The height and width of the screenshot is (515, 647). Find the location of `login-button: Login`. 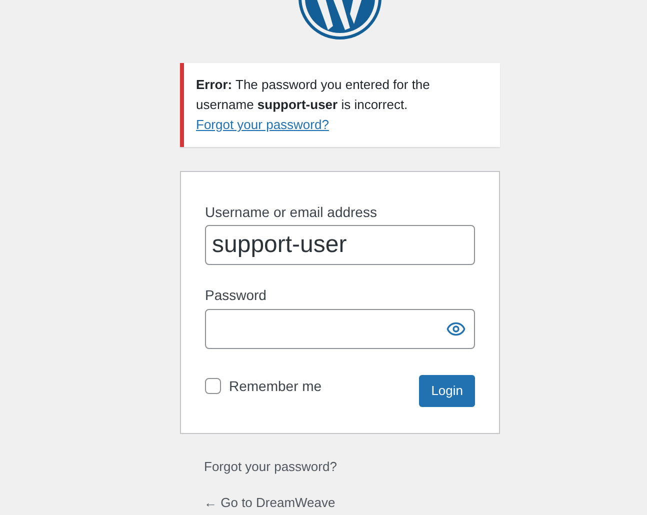

login-button: Login is located at coordinates (447, 391).